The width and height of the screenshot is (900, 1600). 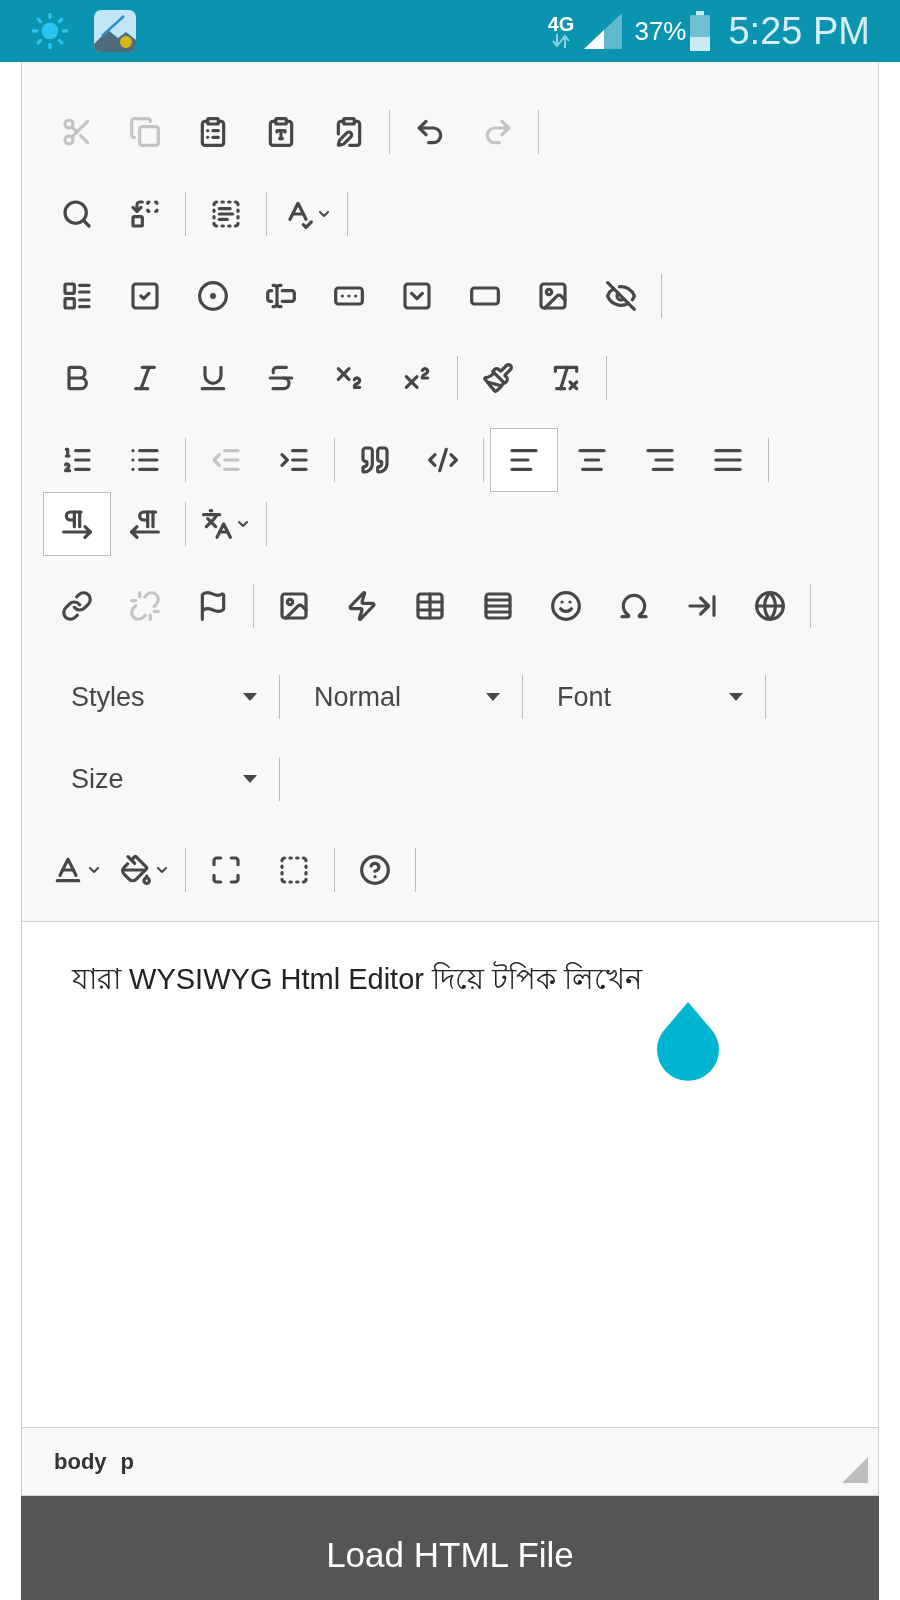 I want to click on load-html-button: Load HTML File, so click(x=450, y=1548).